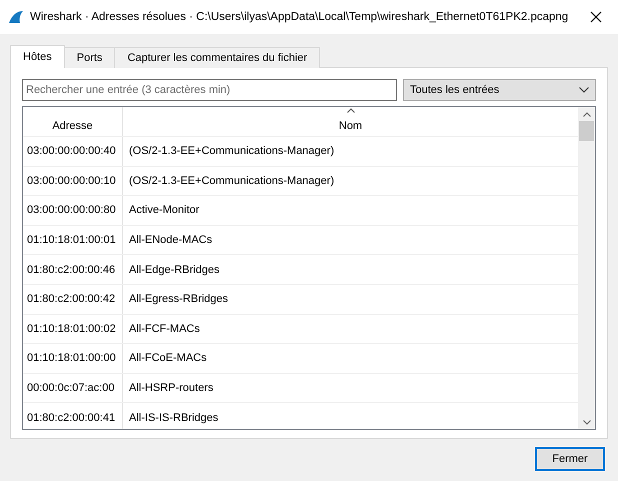  Describe the element at coordinates (171, 388) in the screenshot. I see `table-cell-text: All-HSRP-routers` at that location.